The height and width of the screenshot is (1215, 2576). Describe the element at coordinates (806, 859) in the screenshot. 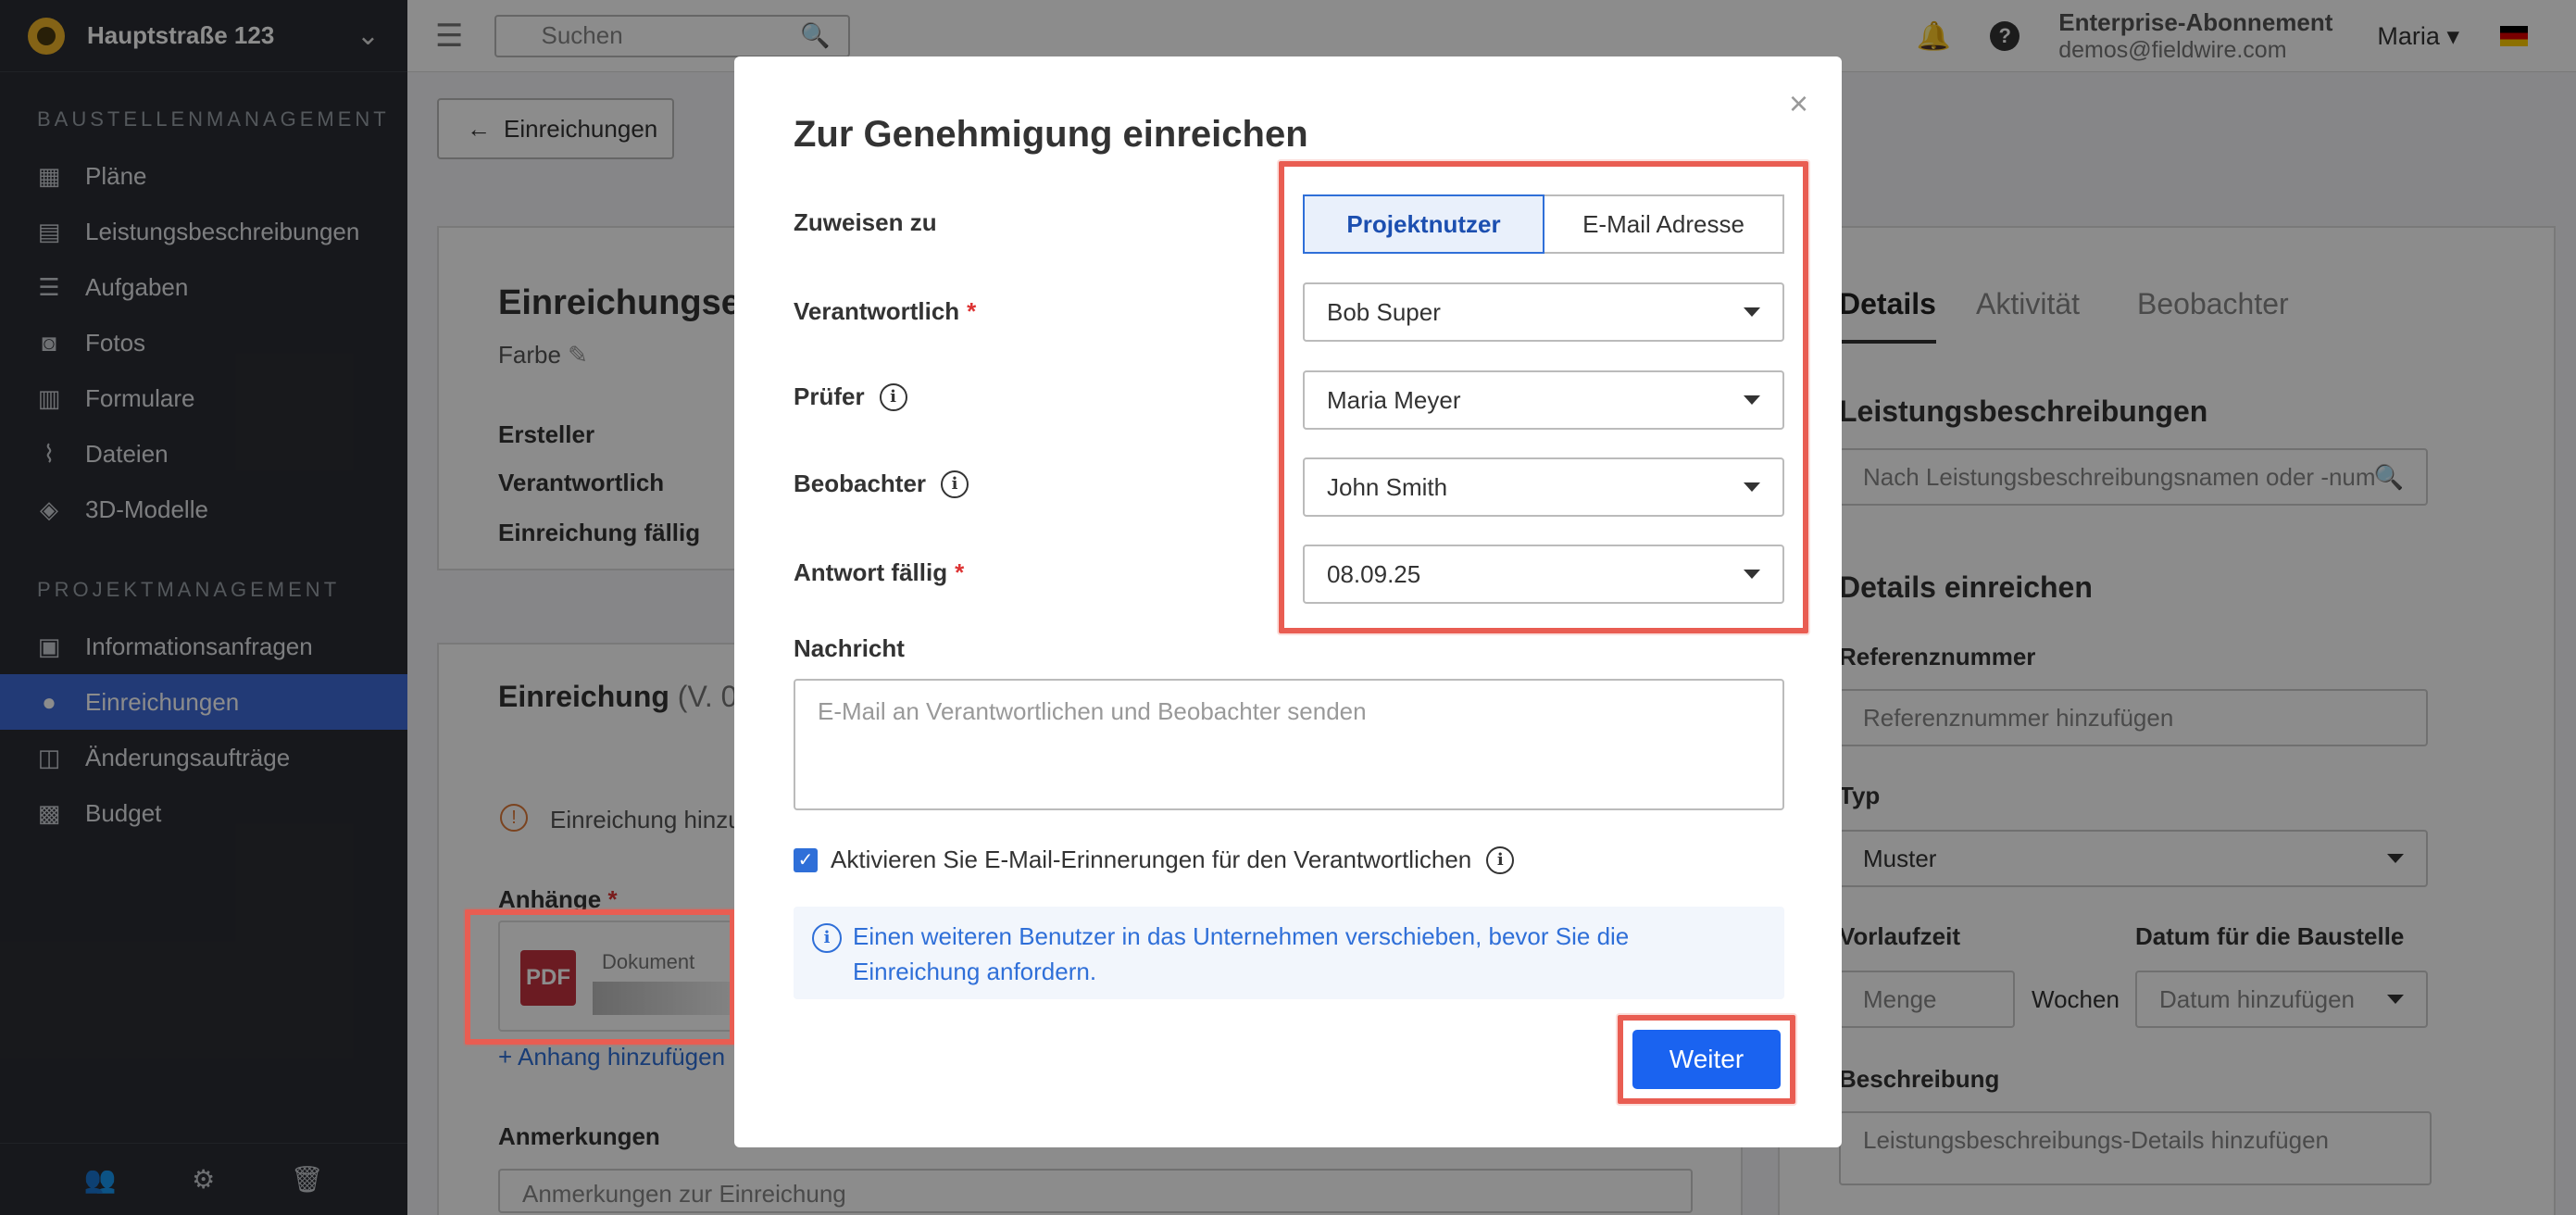

I see `reminder-checkbox: ✓` at that location.